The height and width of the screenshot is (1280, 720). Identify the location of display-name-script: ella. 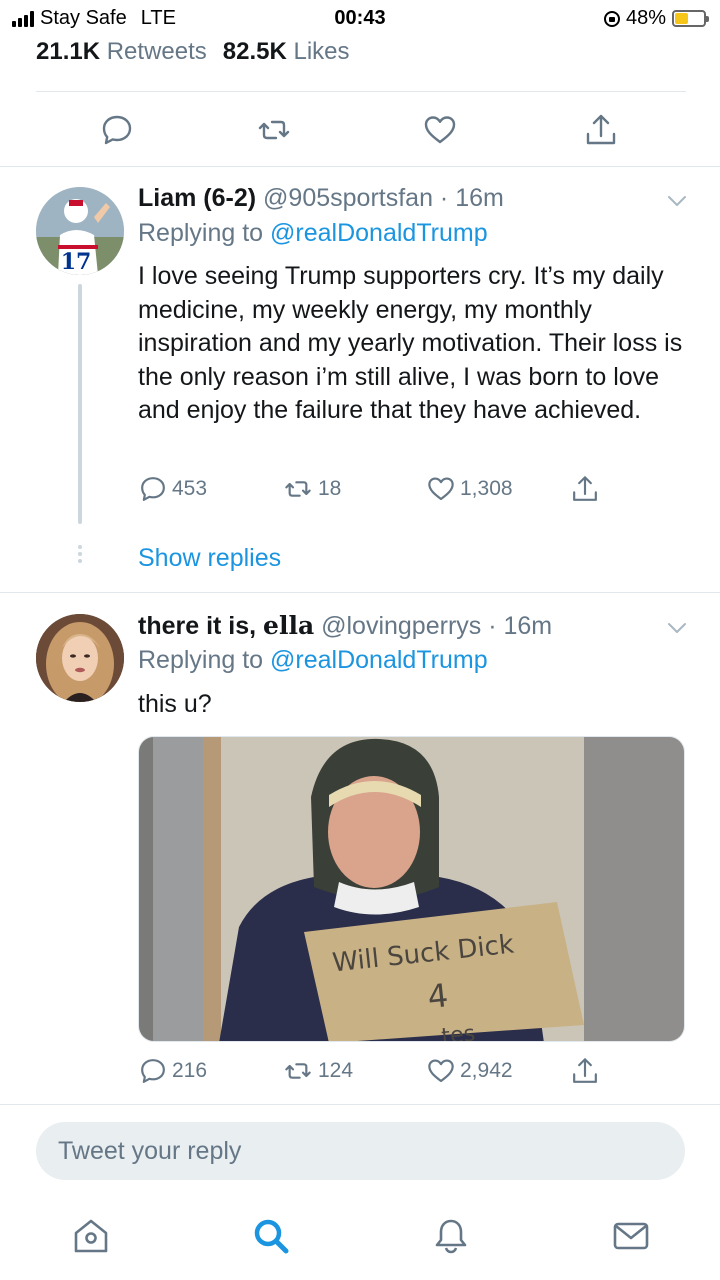
(288, 625).